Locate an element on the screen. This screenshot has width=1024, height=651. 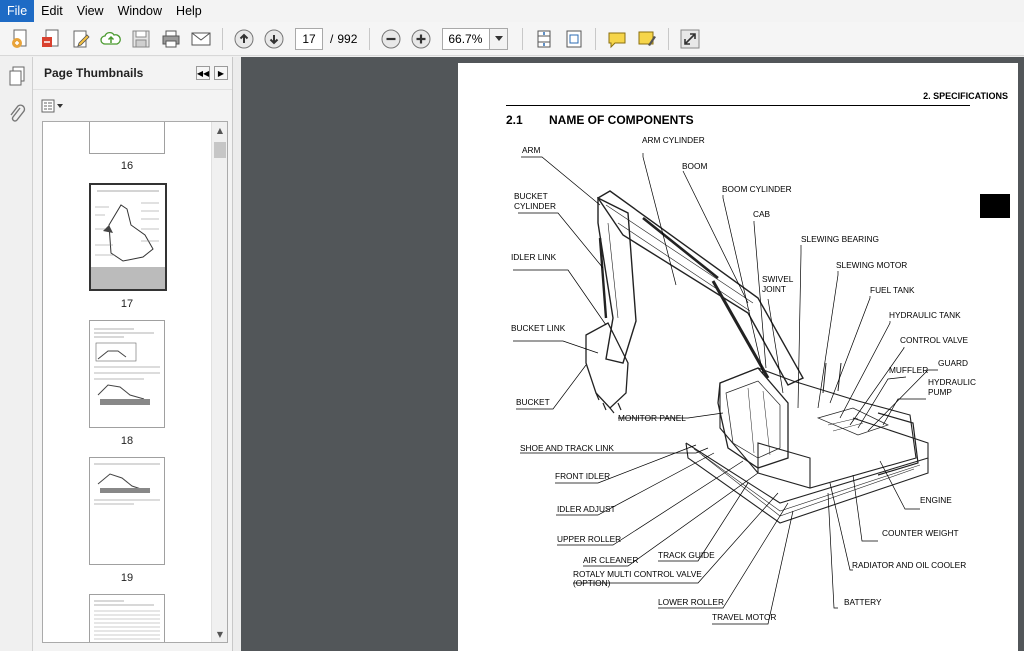
print-icon is located at coordinates (171, 38).